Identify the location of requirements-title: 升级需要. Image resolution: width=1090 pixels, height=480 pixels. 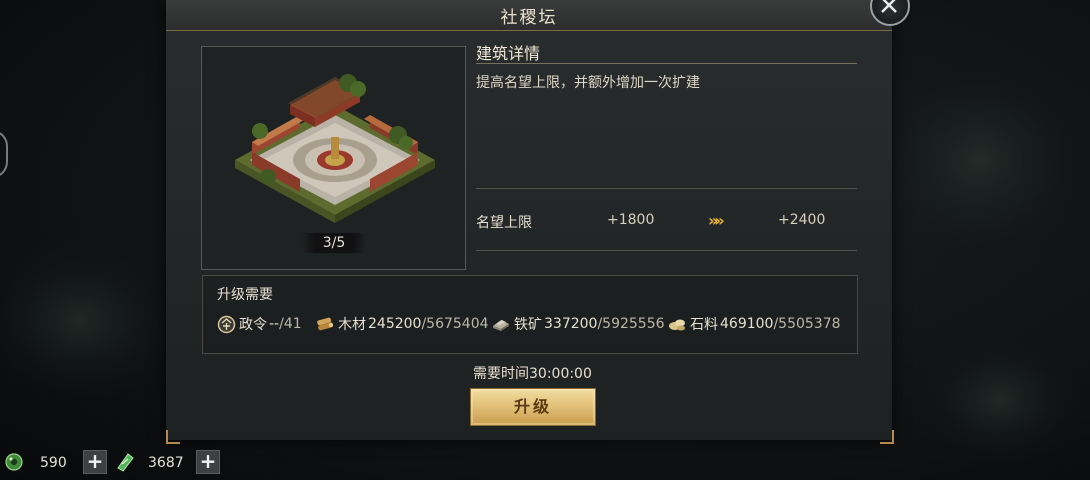
(245, 295).